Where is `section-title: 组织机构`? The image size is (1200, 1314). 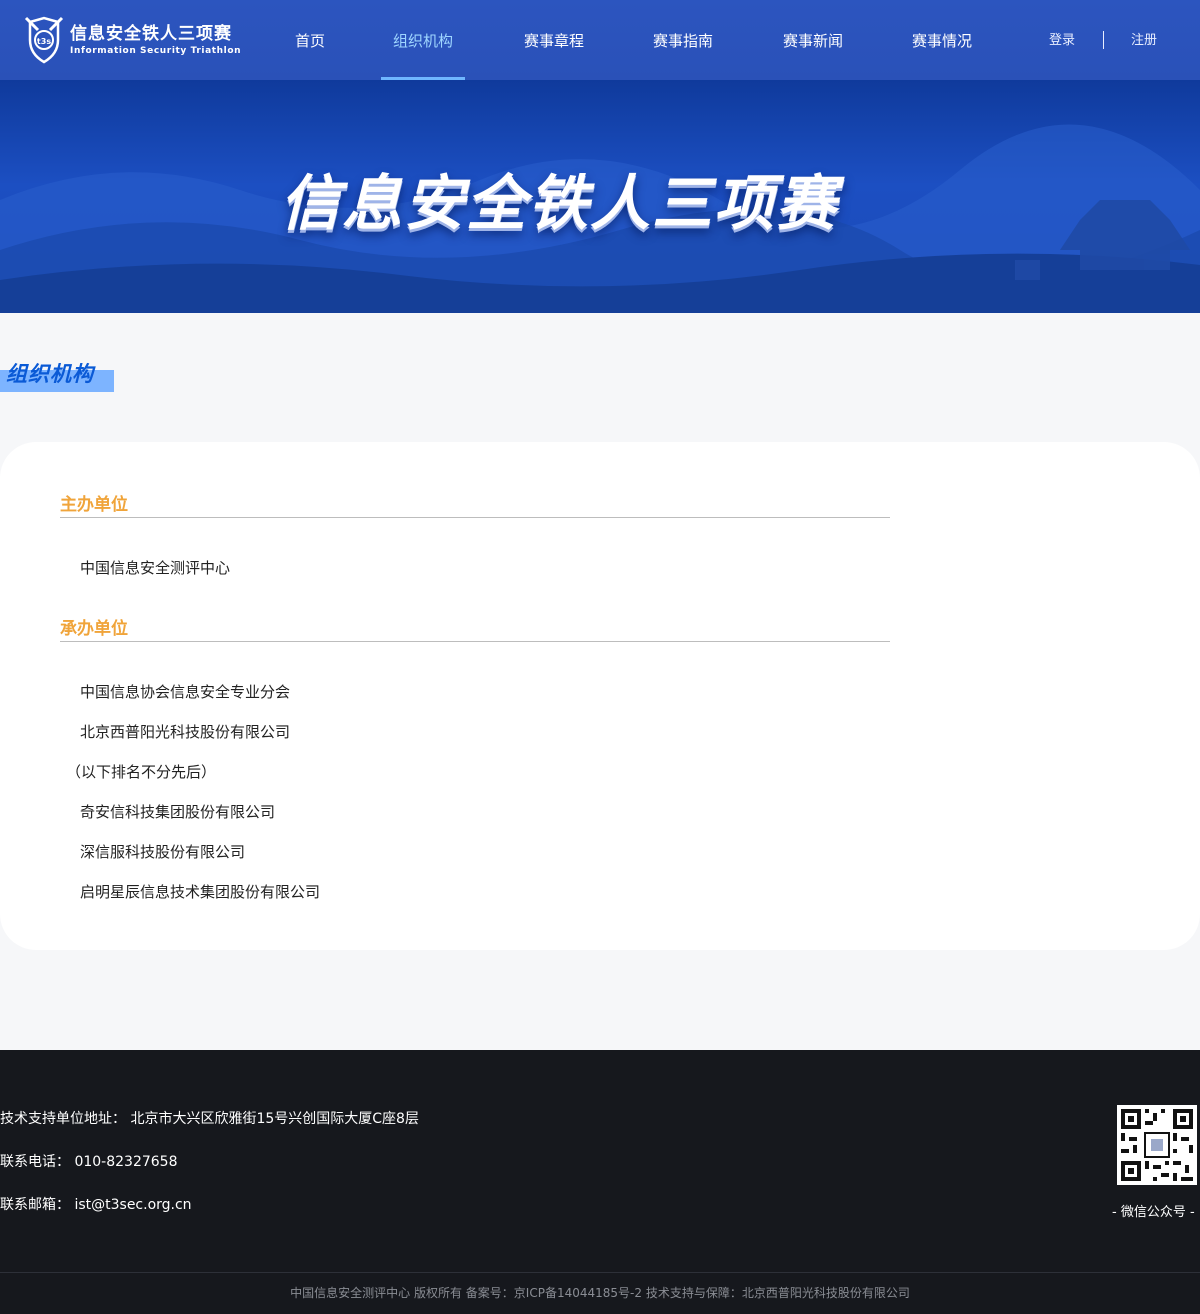 section-title: 组织机构 is located at coordinates (50, 374).